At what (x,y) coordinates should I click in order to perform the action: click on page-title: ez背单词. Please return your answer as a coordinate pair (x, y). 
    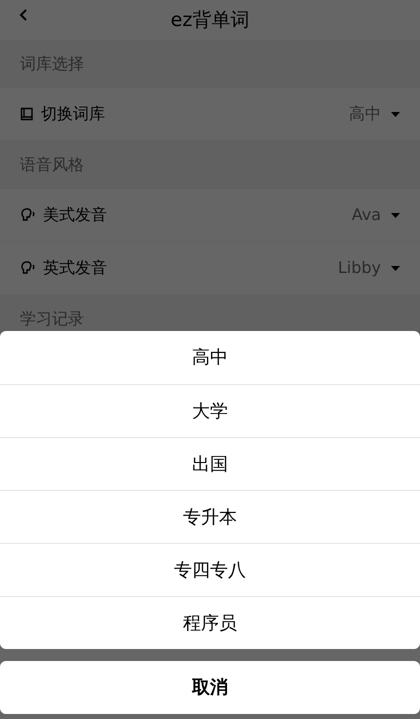
    Looking at the image, I should click on (210, 20).